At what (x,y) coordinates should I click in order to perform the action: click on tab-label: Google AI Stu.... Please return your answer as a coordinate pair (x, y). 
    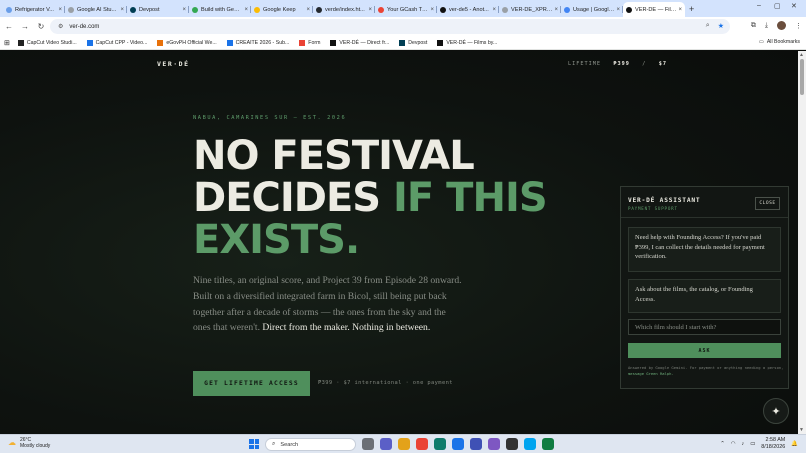
    Looking at the image, I should click on (97, 9).